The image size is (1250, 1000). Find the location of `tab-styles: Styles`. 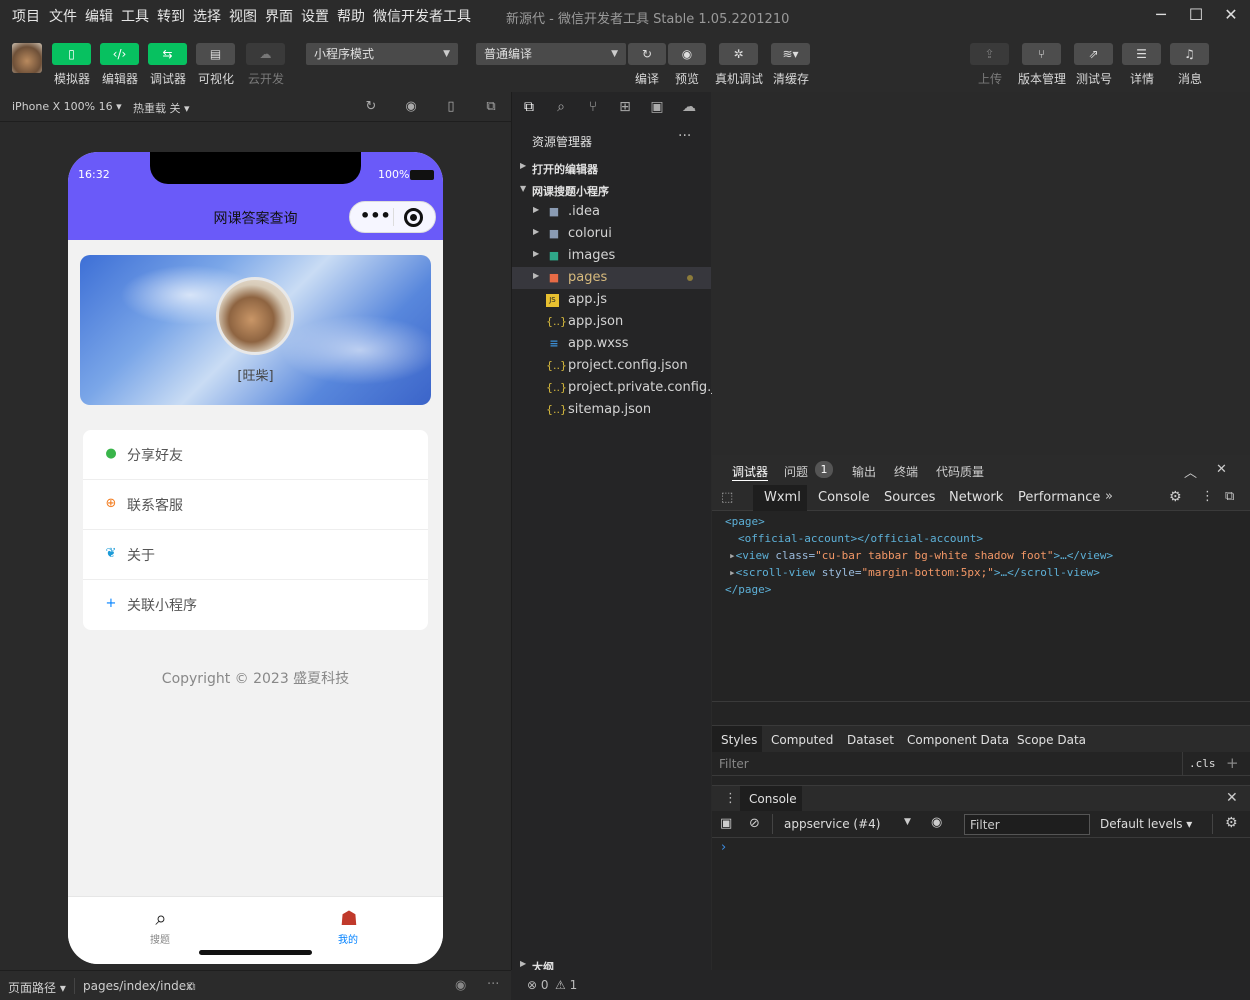

tab-styles: Styles is located at coordinates (739, 740).